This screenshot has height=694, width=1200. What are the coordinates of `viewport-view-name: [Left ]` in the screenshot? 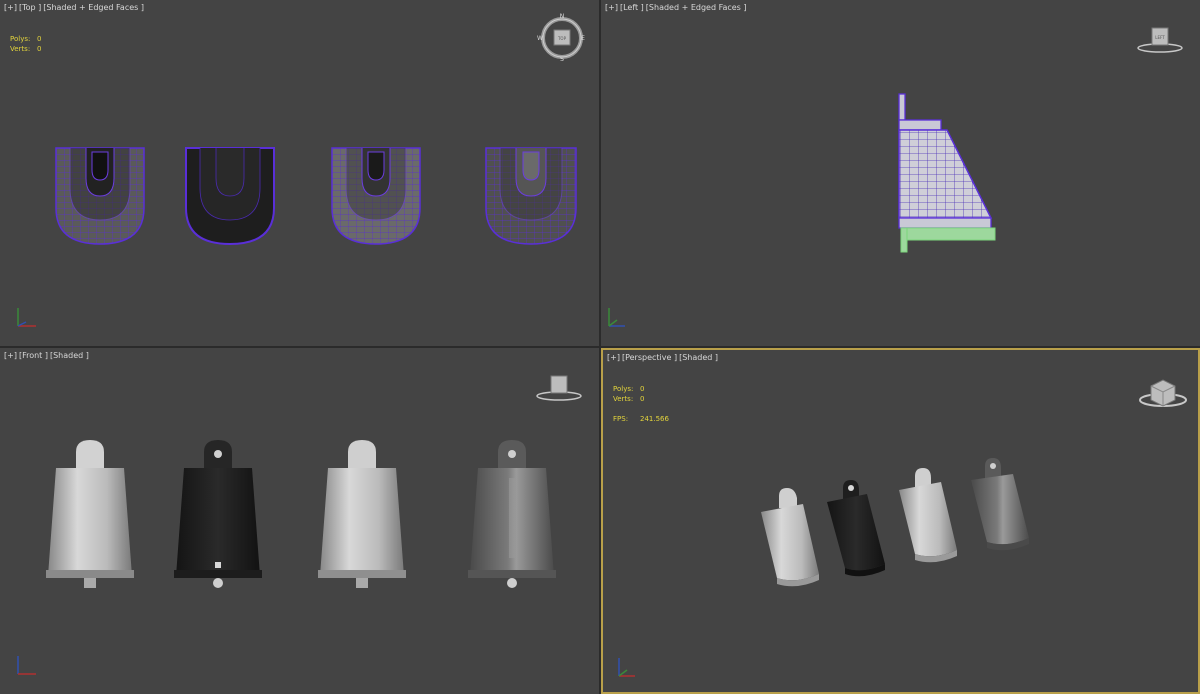 It's located at (632, 7).